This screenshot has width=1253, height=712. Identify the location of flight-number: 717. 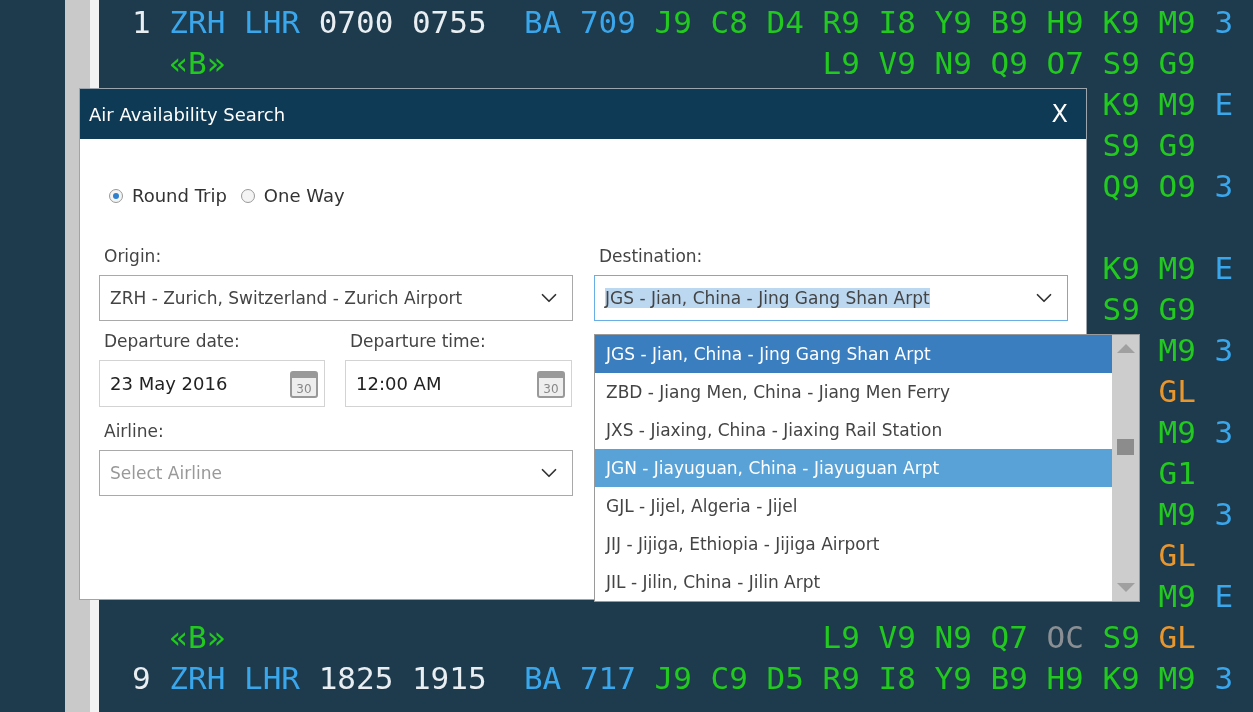
(607, 678).